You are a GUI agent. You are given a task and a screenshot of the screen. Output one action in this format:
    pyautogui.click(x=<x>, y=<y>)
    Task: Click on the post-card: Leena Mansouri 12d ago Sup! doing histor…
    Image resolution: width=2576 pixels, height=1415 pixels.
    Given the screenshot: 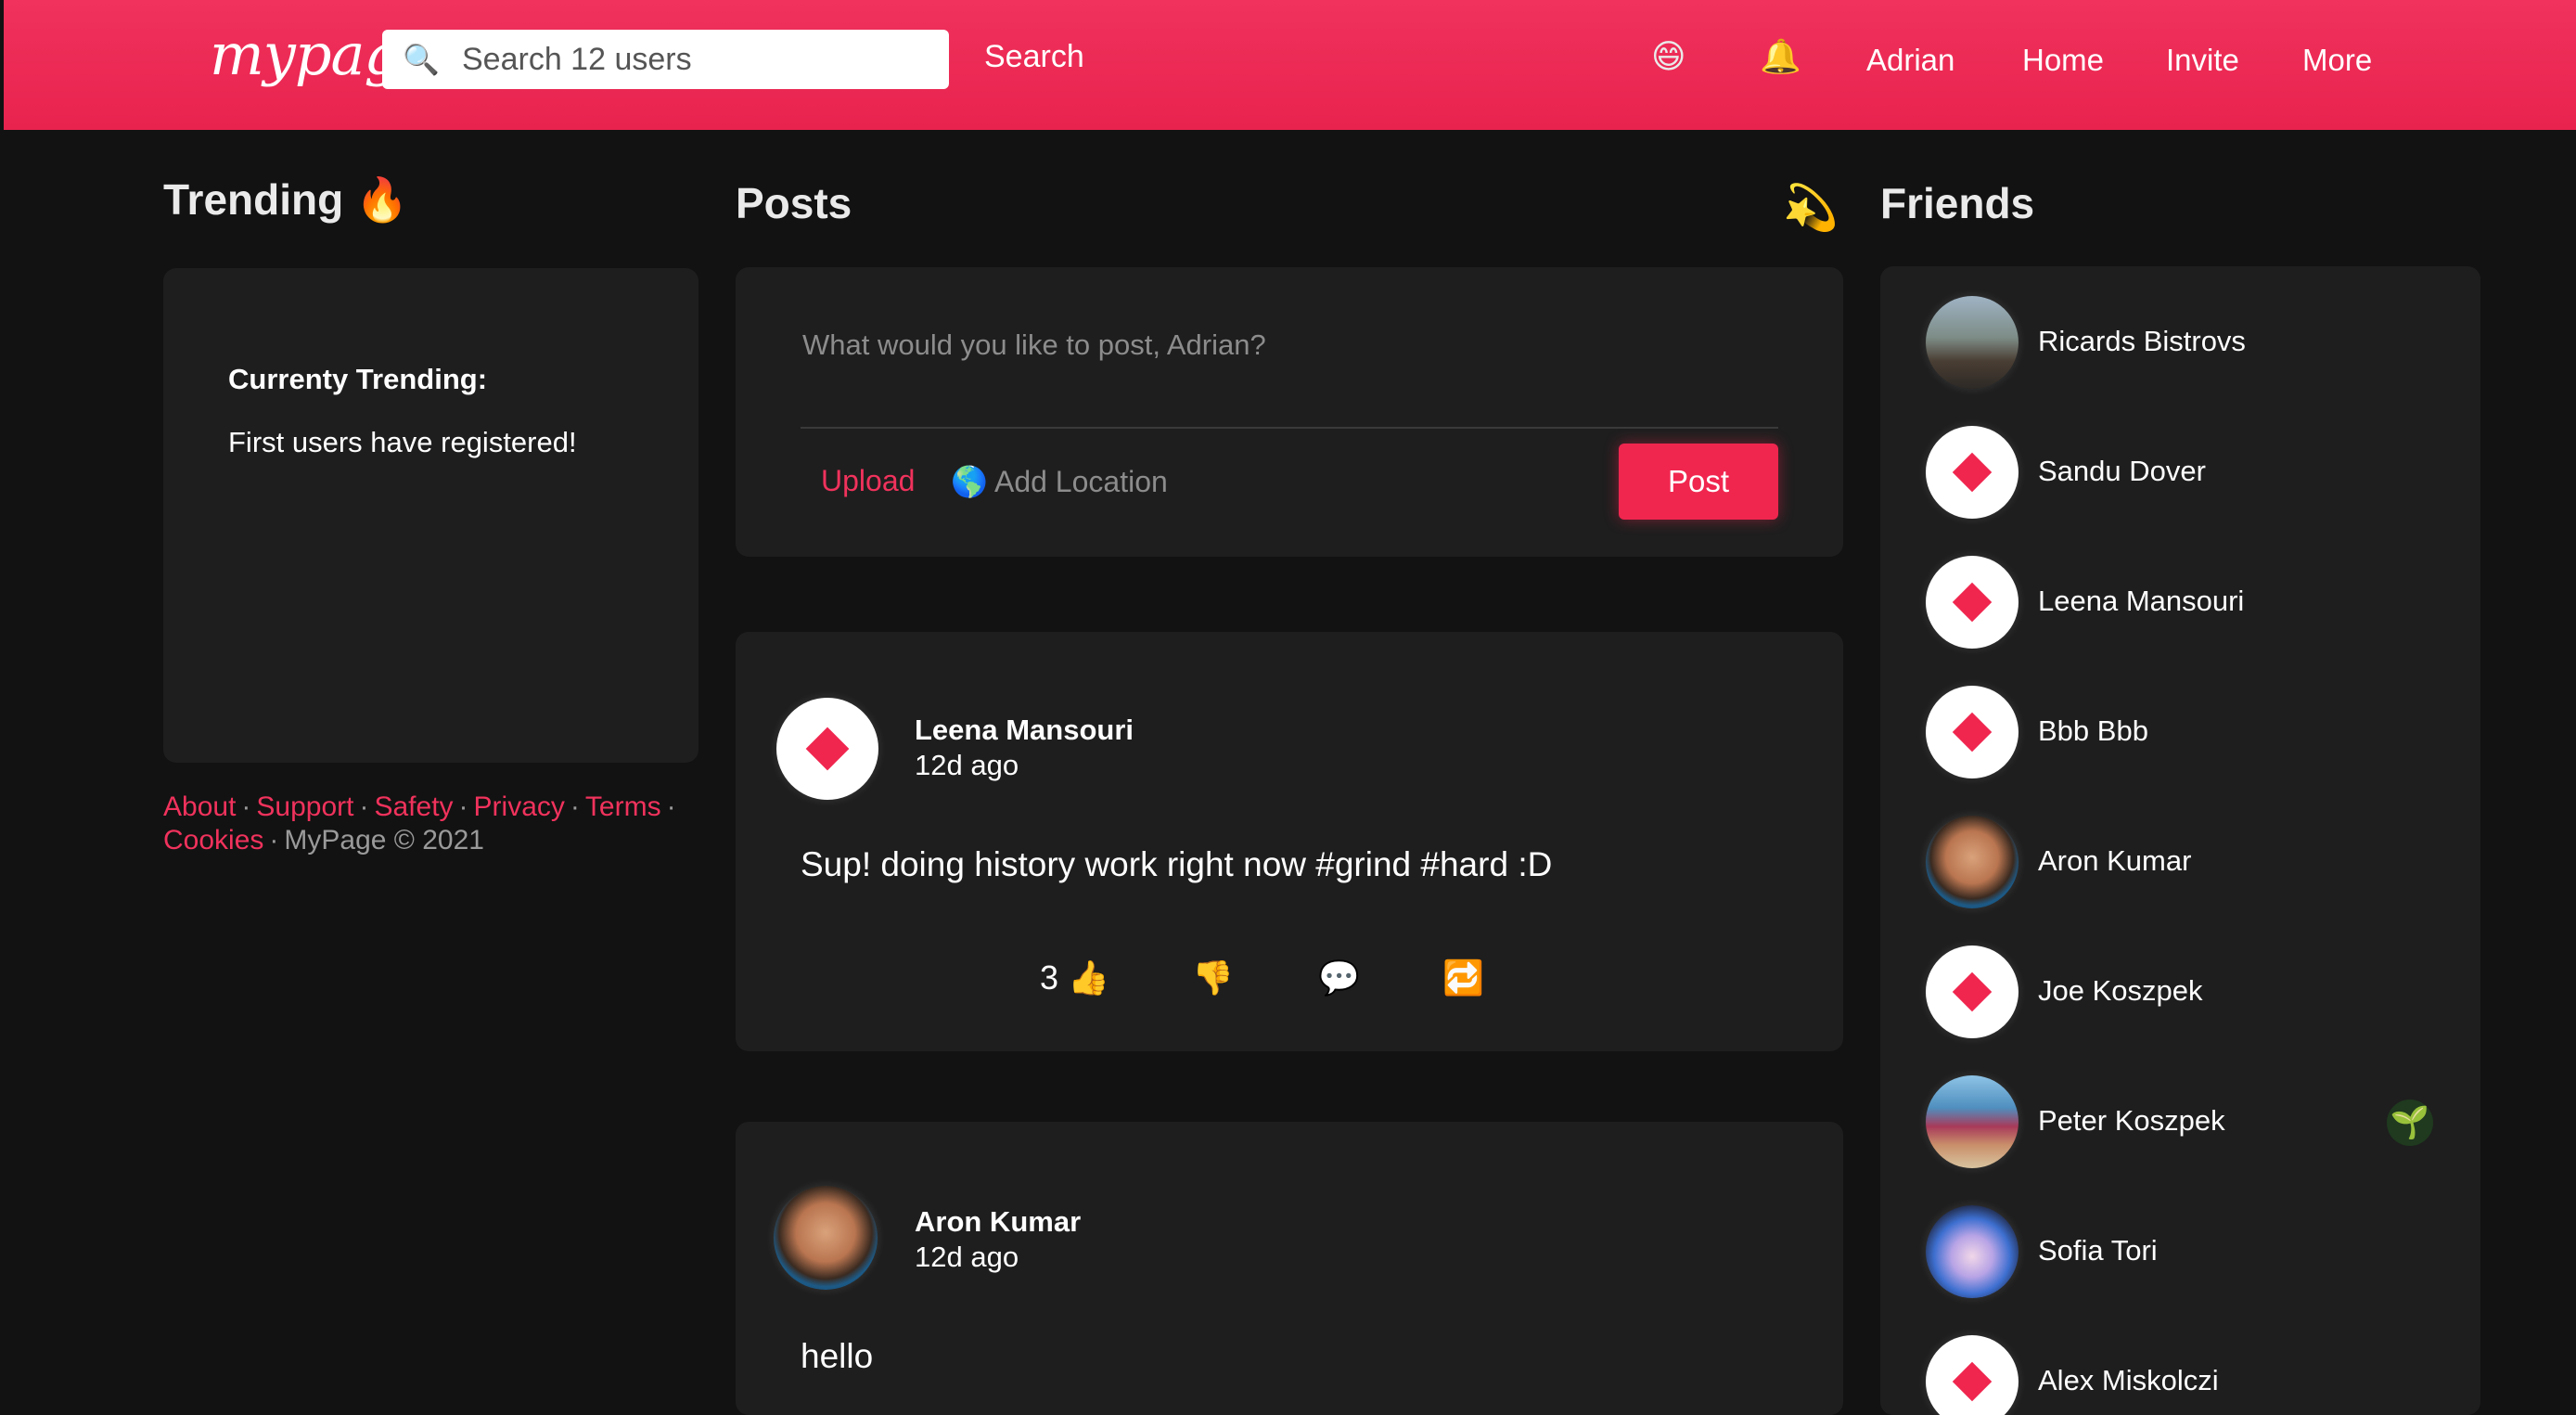 What is the action you would take?
    pyautogui.click(x=1289, y=842)
    